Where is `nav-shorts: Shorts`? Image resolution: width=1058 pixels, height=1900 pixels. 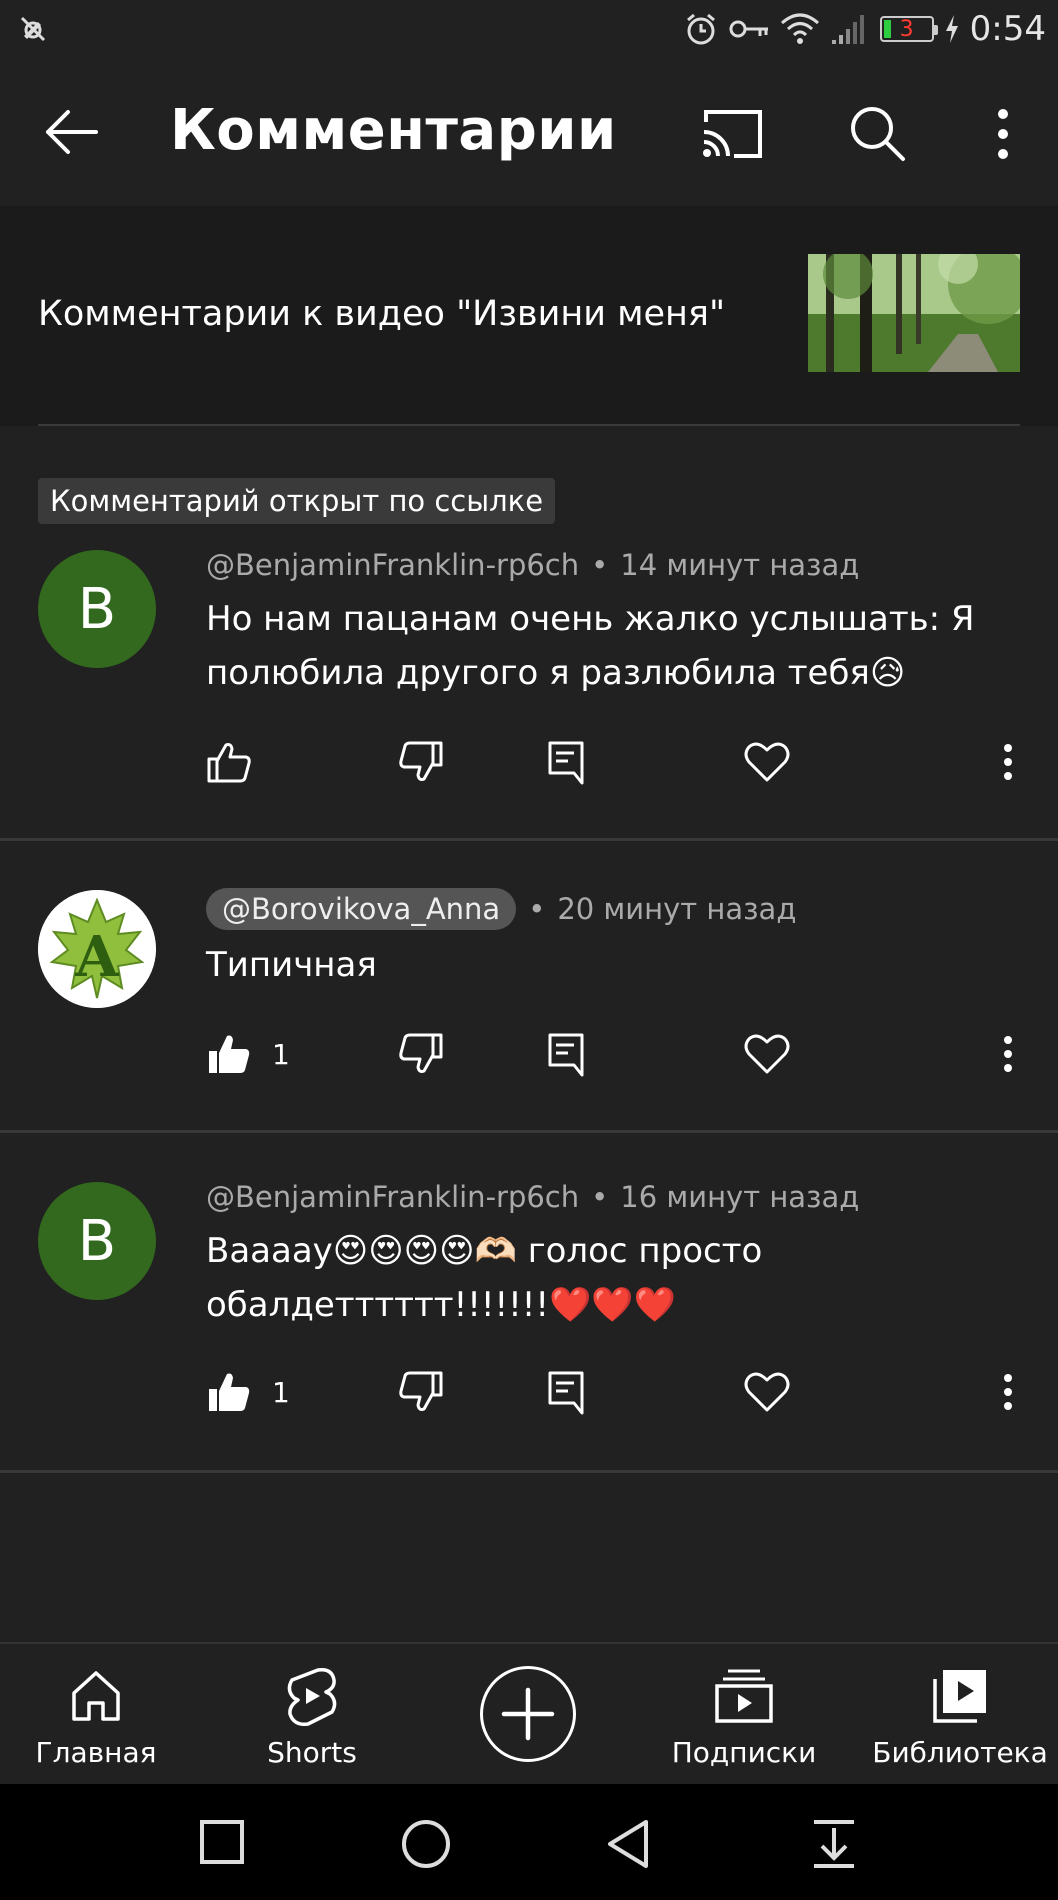 nav-shorts: Shorts is located at coordinates (312, 1715).